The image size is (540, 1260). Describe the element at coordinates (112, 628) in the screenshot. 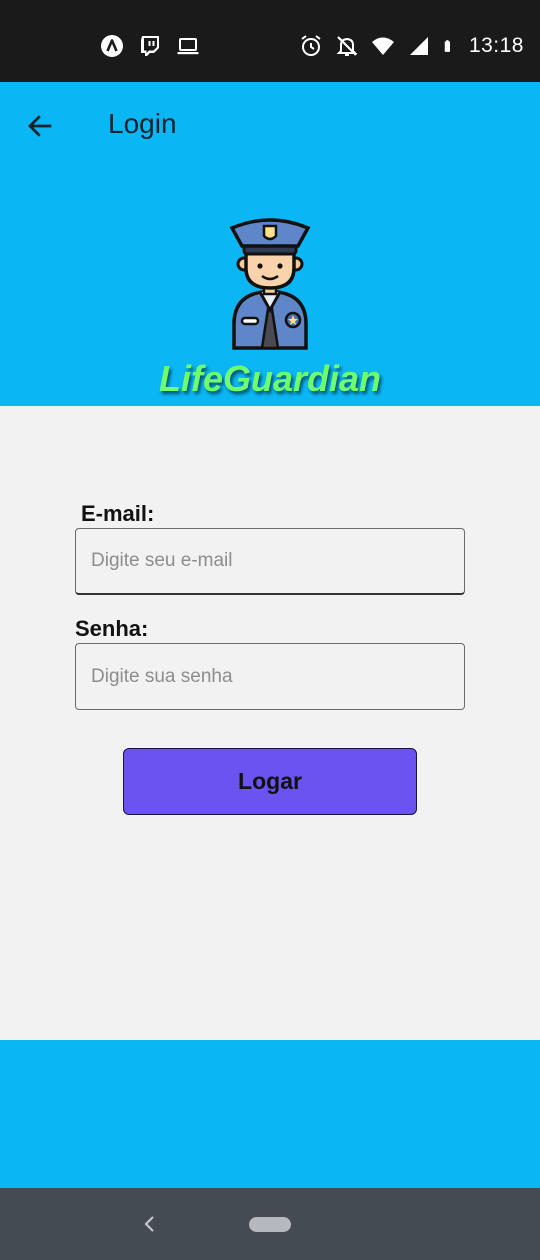

I see `password-label: Senha:` at that location.